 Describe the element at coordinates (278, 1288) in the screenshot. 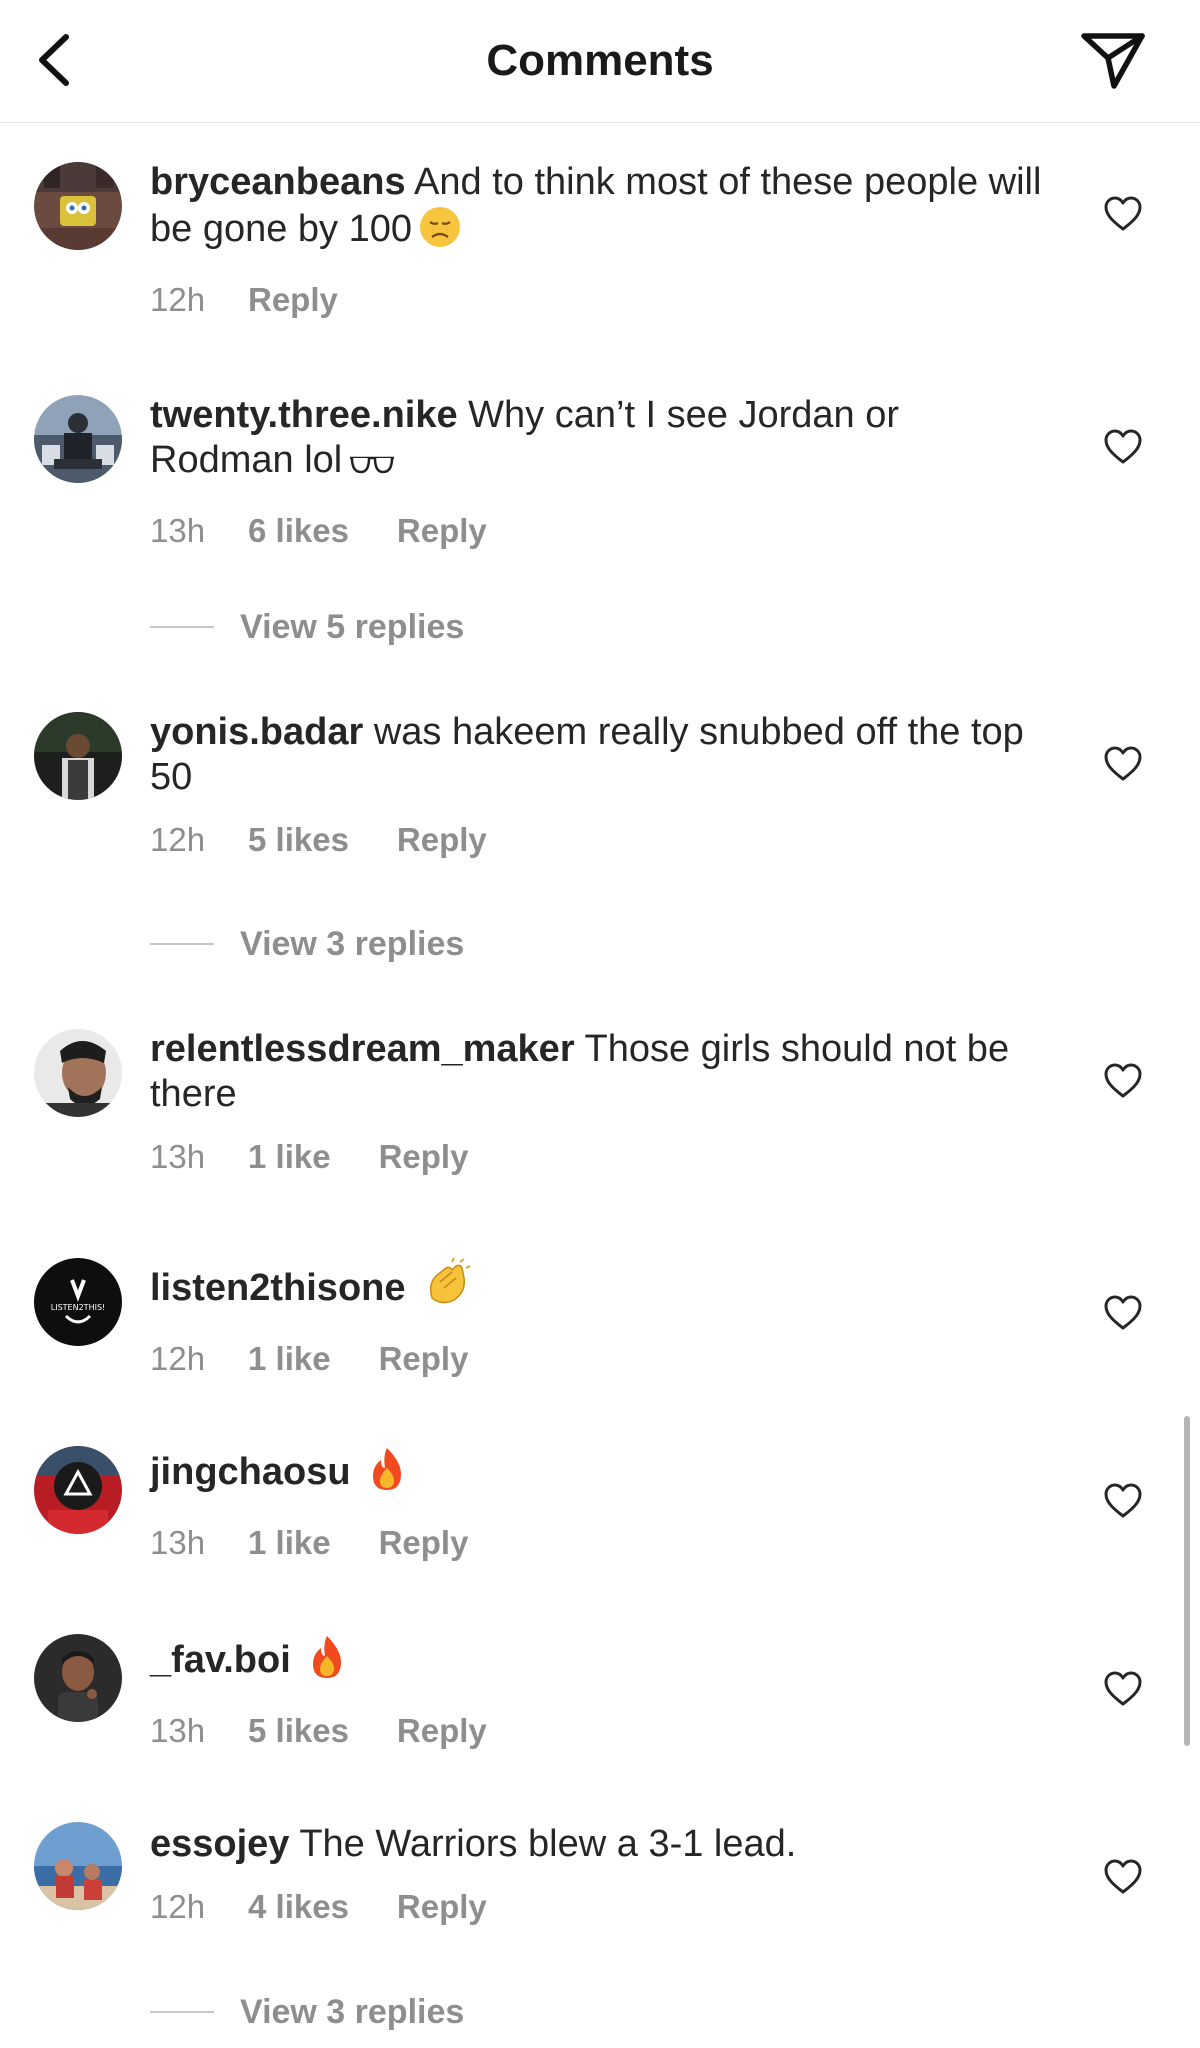

I see `comment-username: listen2thisone` at that location.